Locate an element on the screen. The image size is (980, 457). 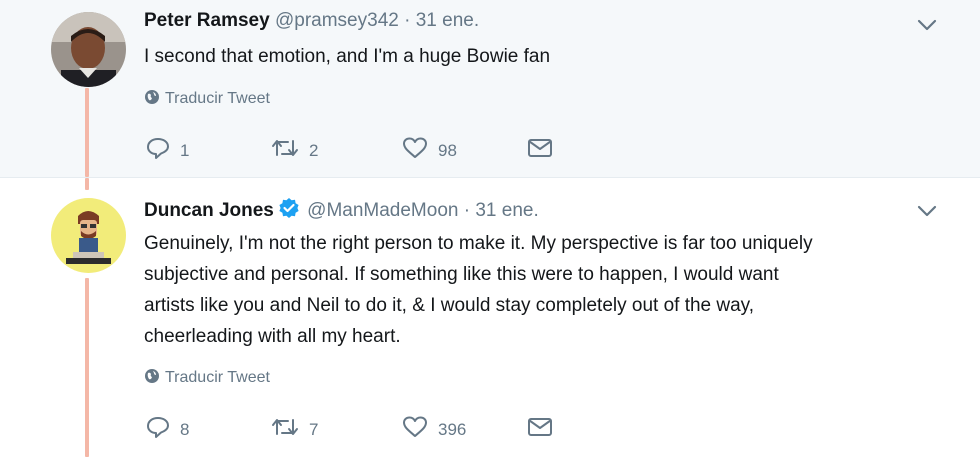
retweet-count: 2 is located at coordinates (314, 150).